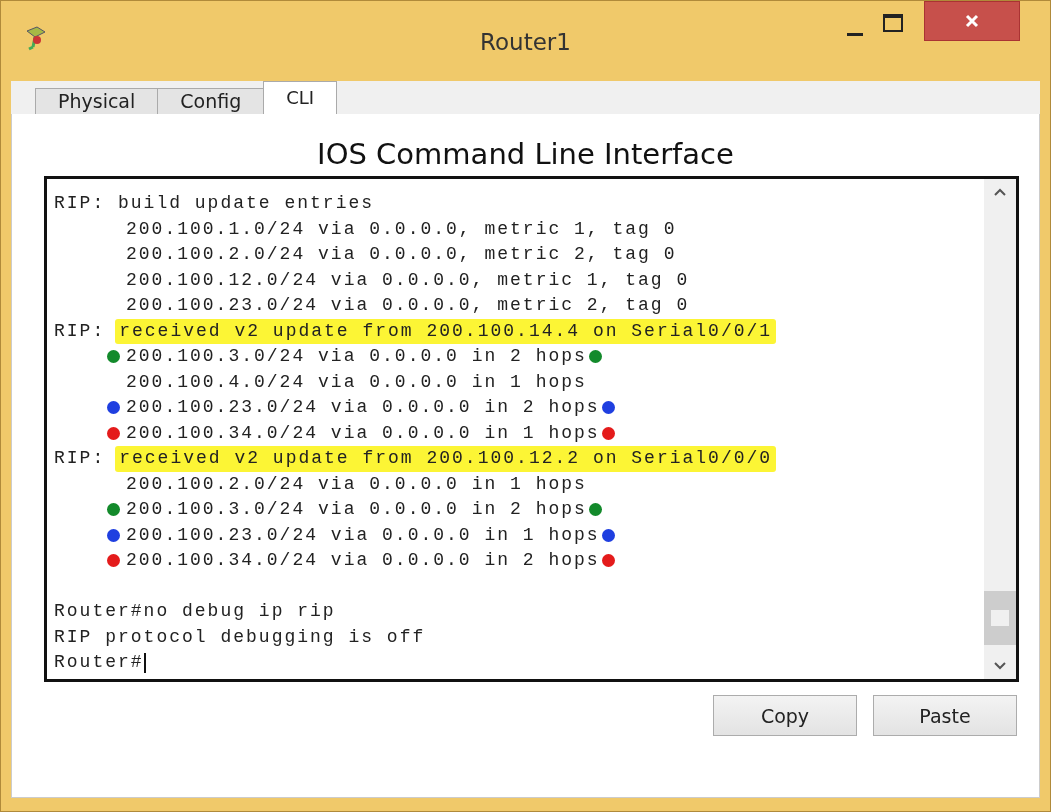 The width and height of the screenshot is (1051, 812). Describe the element at coordinates (1000, 429) in the screenshot. I see `scrollbar` at that location.